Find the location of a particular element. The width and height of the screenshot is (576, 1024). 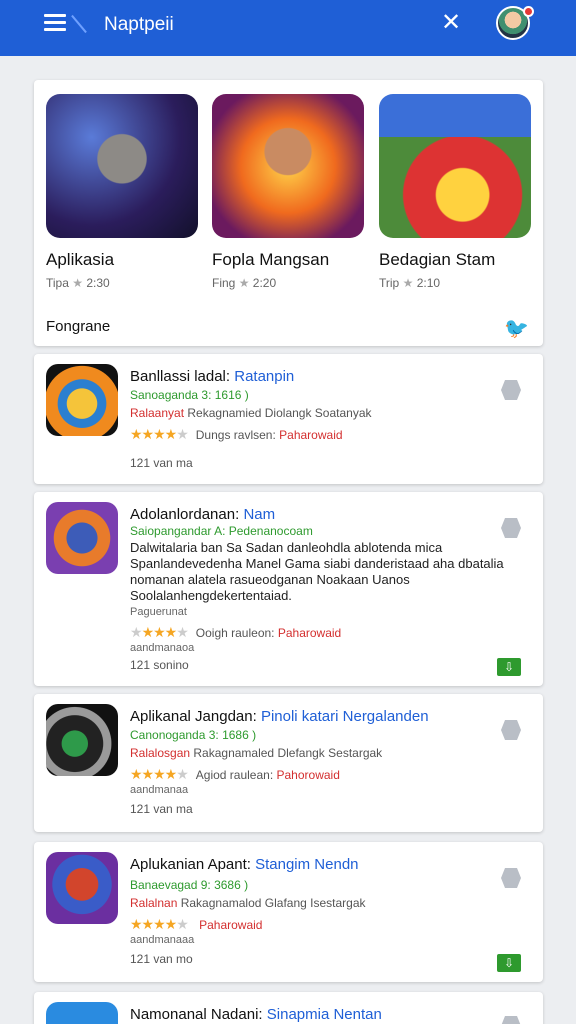

featured-item: Aplikasia Tipa ★ 2:30 is located at coordinates (122, 192).